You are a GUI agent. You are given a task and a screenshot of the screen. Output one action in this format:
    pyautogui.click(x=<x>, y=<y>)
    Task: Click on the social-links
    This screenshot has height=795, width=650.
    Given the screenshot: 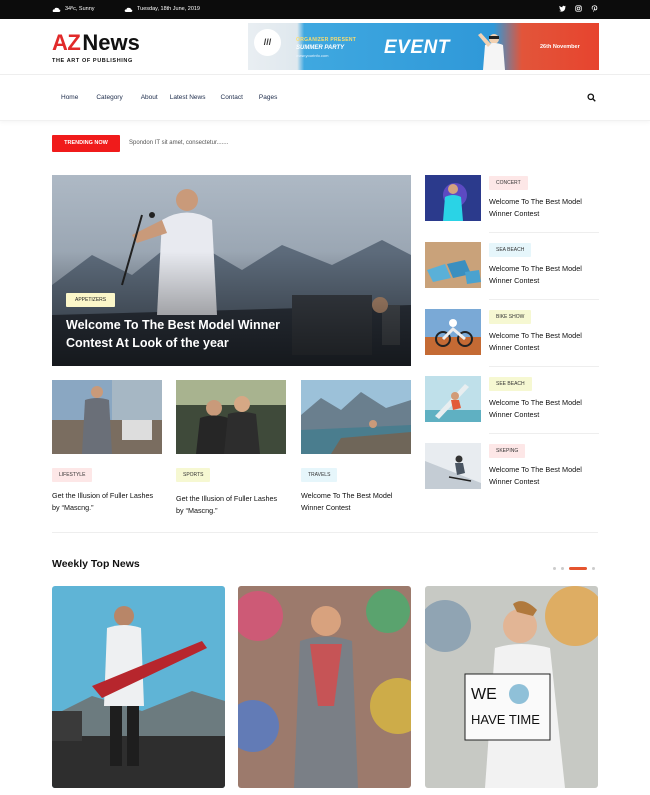 What is the action you would take?
    pyautogui.click(x=578, y=8)
    